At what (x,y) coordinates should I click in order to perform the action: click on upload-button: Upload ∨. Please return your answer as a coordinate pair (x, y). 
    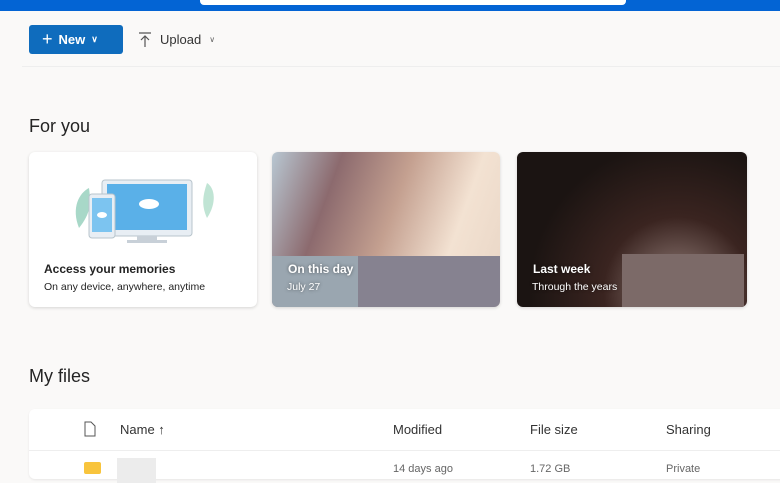
    Looking at the image, I should click on (176, 39).